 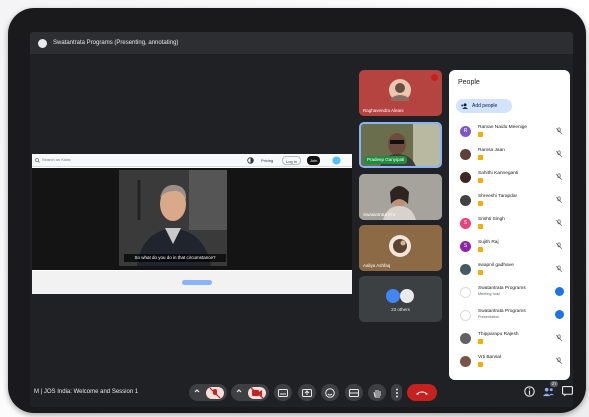 What do you see at coordinates (512, 340) in the screenshot?
I see `participant-row: Thipparapu Rajesh` at bounding box center [512, 340].